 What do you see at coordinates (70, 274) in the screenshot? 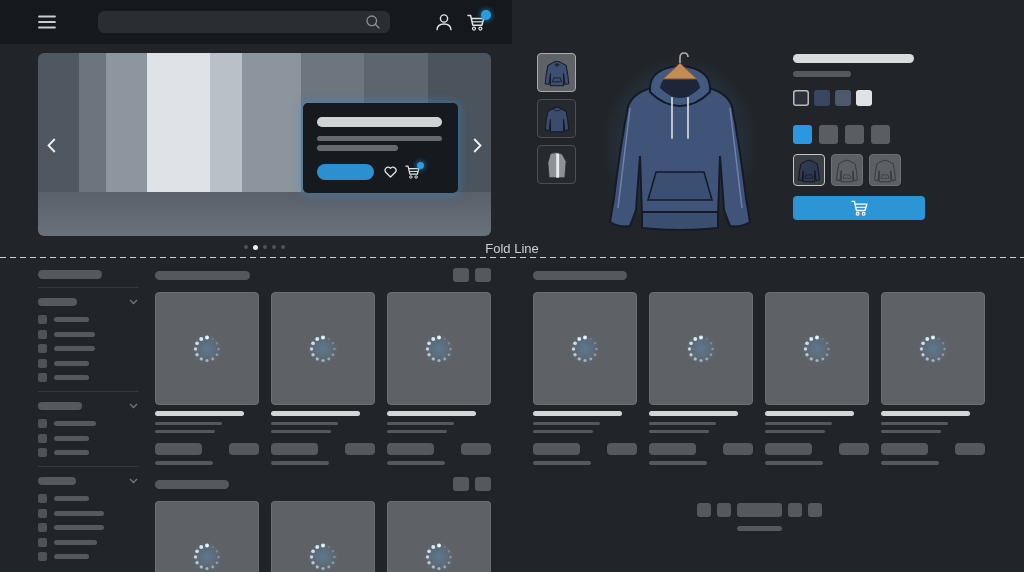
I see `heading-placeholder` at bounding box center [70, 274].